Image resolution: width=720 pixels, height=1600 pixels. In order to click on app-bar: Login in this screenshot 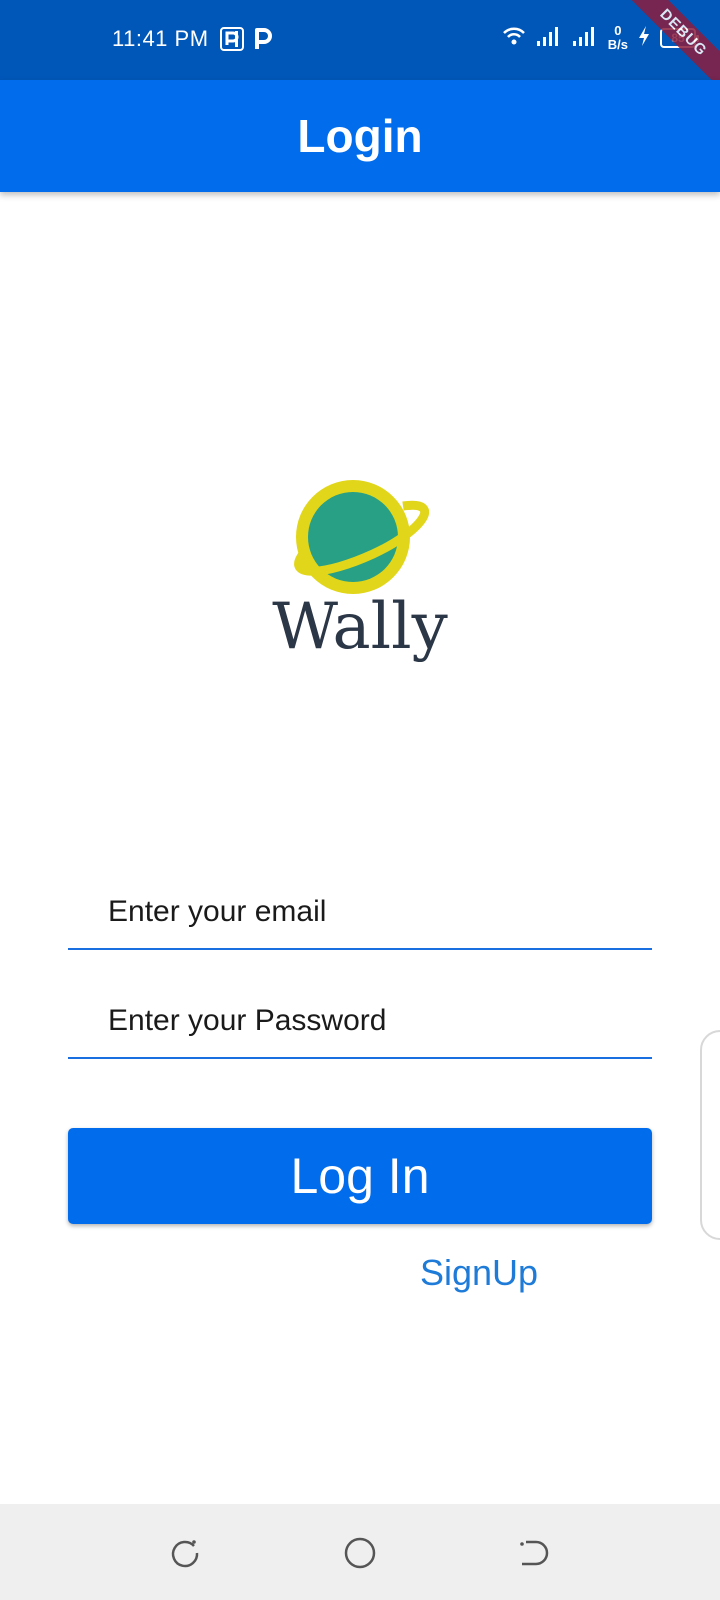, I will do `click(360, 136)`.